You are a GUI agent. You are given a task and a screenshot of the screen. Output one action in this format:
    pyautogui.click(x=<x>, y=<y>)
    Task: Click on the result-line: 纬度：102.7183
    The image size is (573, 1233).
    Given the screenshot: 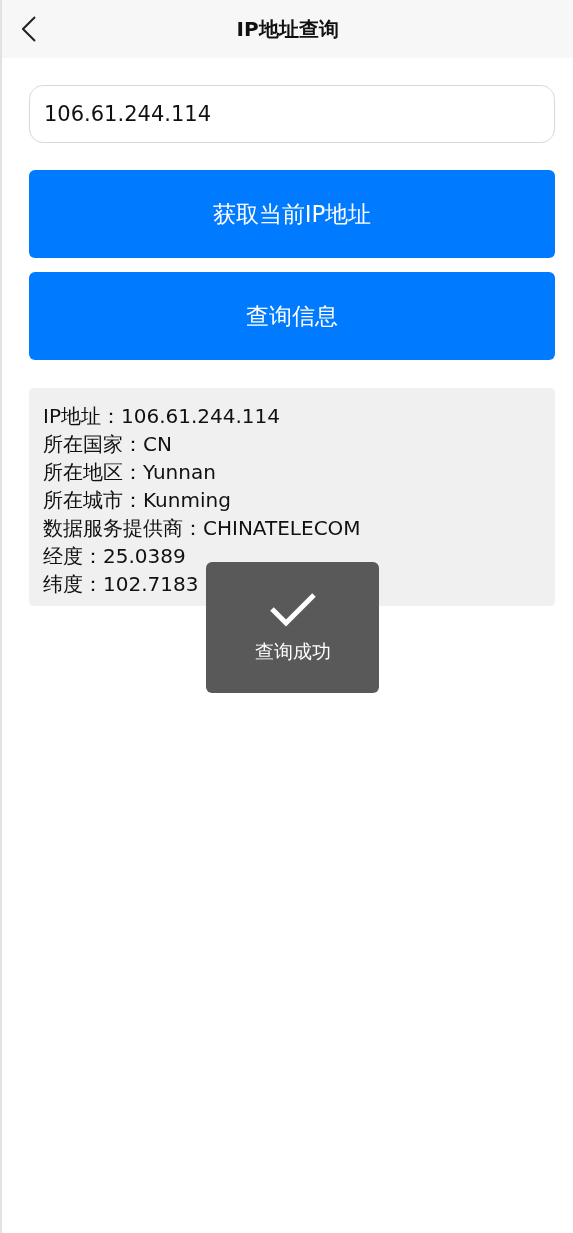 What is the action you would take?
    pyautogui.click(x=121, y=584)
    